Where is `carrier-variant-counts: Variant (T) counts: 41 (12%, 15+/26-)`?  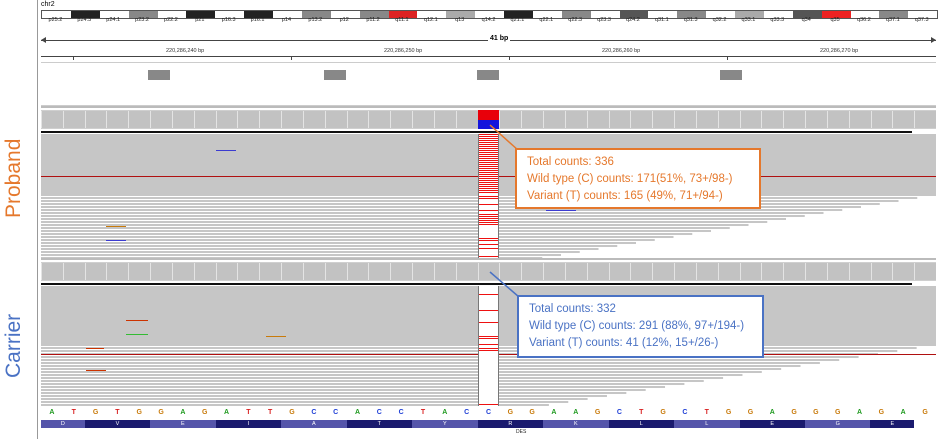 carrier-variant-counts: Variant (T) counts: 41 (12%, 15+/26-) is located at coordinates (640, 343).